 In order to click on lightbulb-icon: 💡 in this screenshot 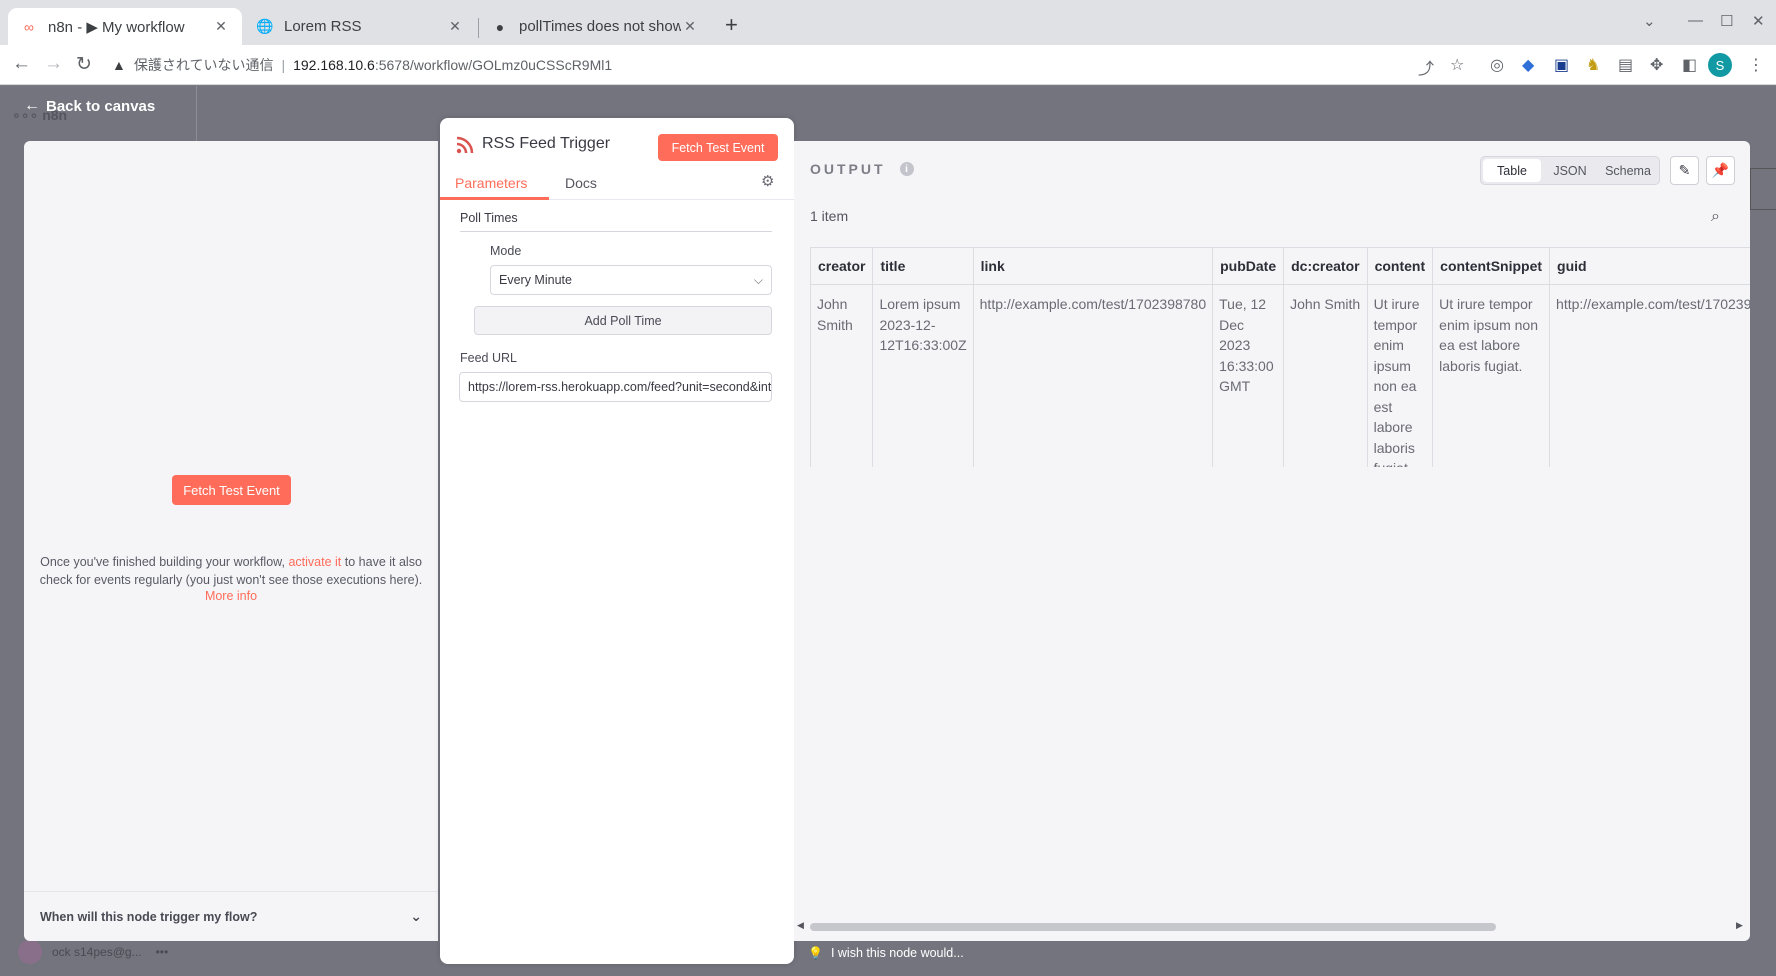, I will do `click(815, 953)`.